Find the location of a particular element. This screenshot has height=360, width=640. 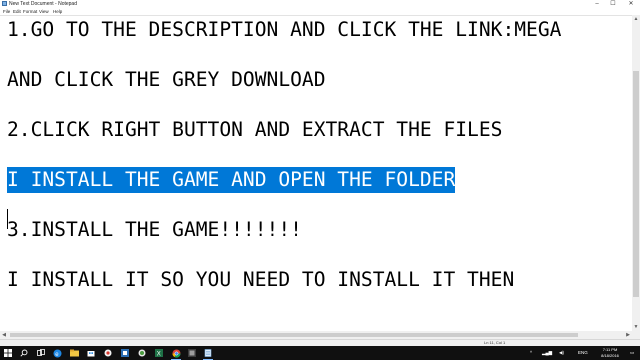

chrome-icon is located at coordinates (176, 354).